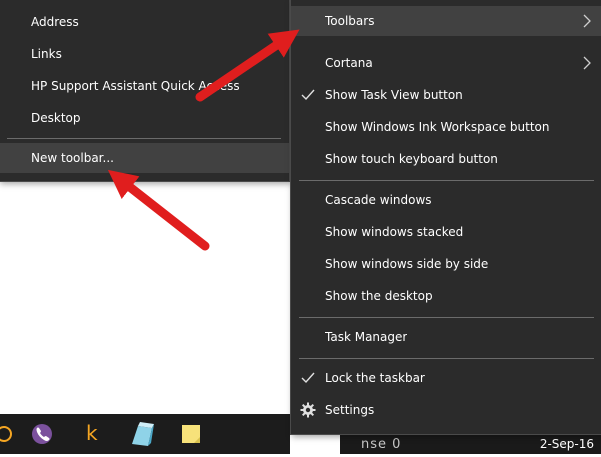  I want to click on menu-item-label: Toolbars, so click(350, 21).